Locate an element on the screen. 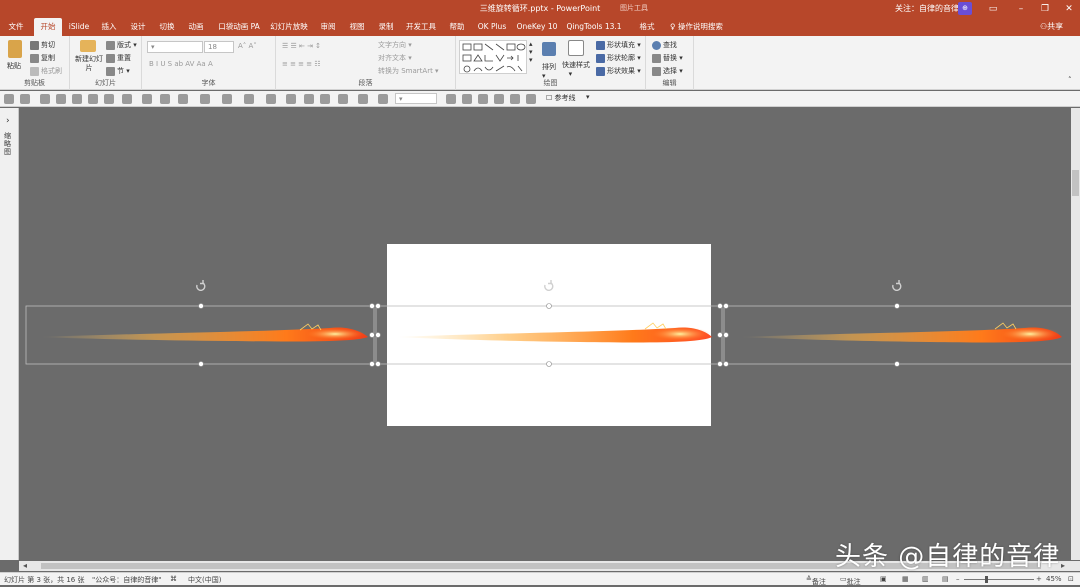 The height and width of the screenshot is (587, 1080). ribbon-display-options-icon: ▭ is located at coordinates (993, 9).